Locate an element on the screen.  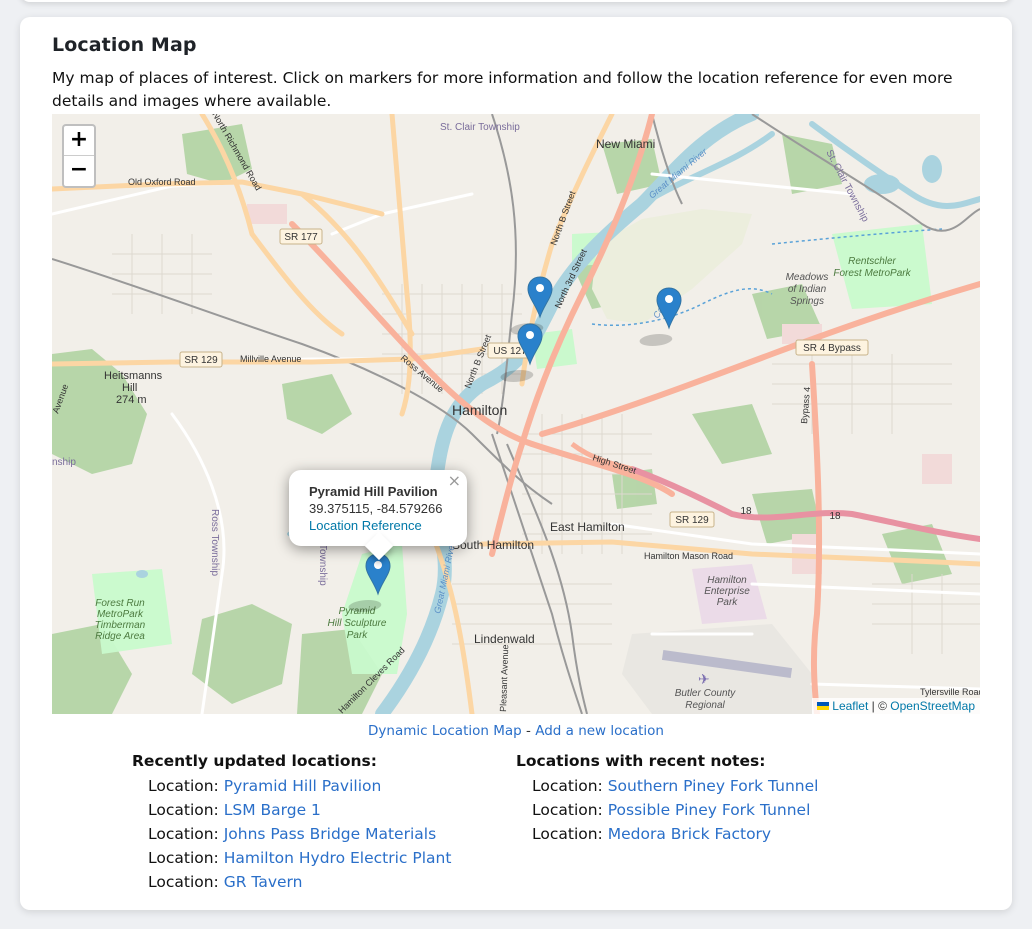
map-label-forest-run-4: Ridge Area is located at coordinates (120, 636).